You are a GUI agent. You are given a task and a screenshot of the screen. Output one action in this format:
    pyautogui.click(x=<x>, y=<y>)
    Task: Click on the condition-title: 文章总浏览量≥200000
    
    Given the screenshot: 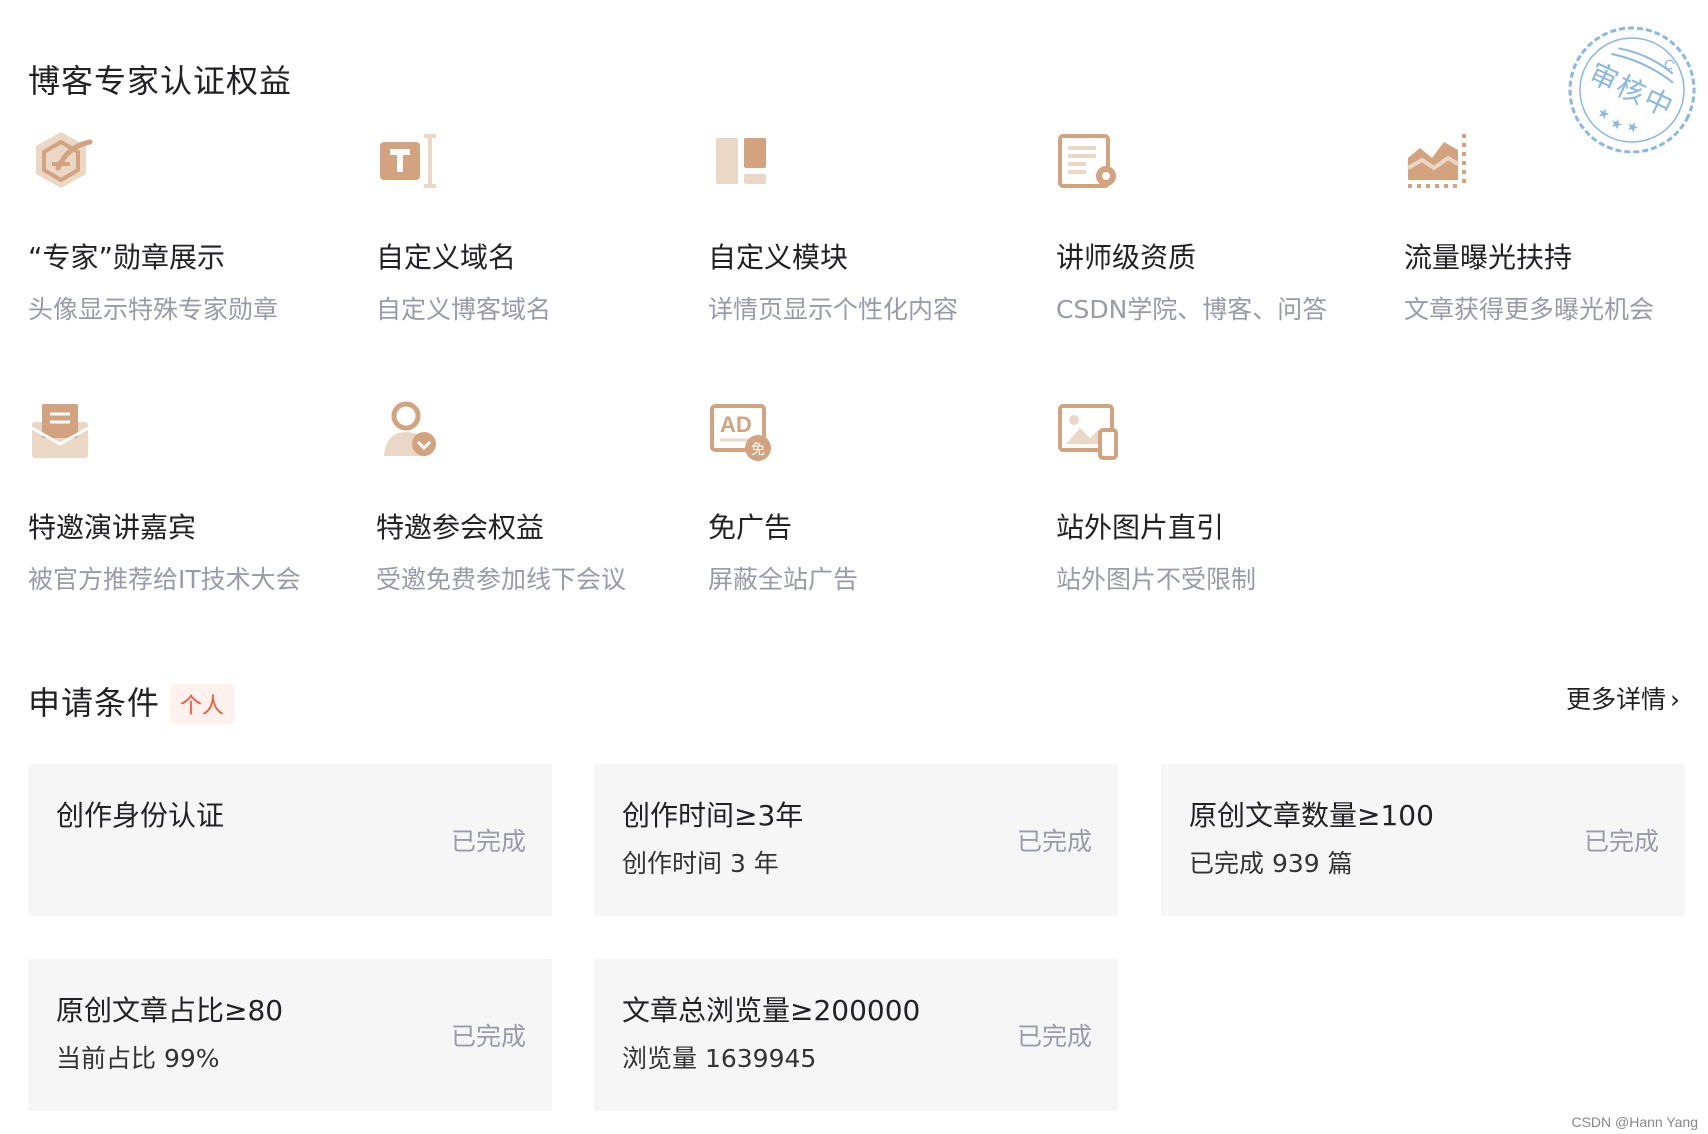 What is the action you would take?
    pyautogui.click(x=771, y=1010)
    